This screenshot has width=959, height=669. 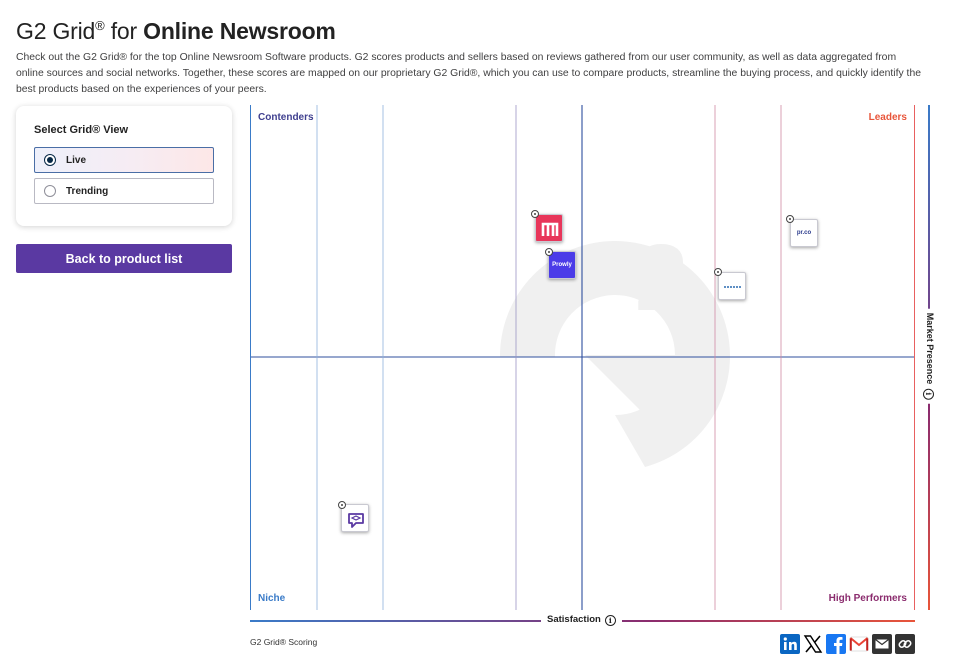 What do you see at coordinates (574, 619) in the screenshot?
I see `satisfaction-text: Satisfaction` at bounding box center [574, 619].